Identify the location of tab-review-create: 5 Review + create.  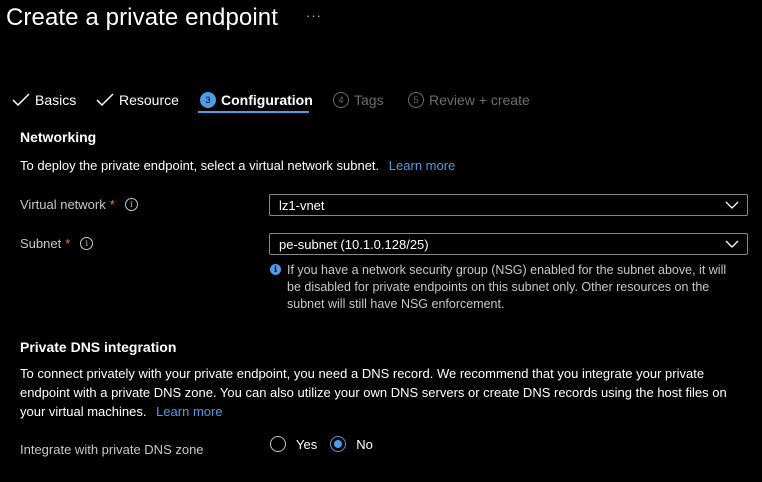
(469, 100).